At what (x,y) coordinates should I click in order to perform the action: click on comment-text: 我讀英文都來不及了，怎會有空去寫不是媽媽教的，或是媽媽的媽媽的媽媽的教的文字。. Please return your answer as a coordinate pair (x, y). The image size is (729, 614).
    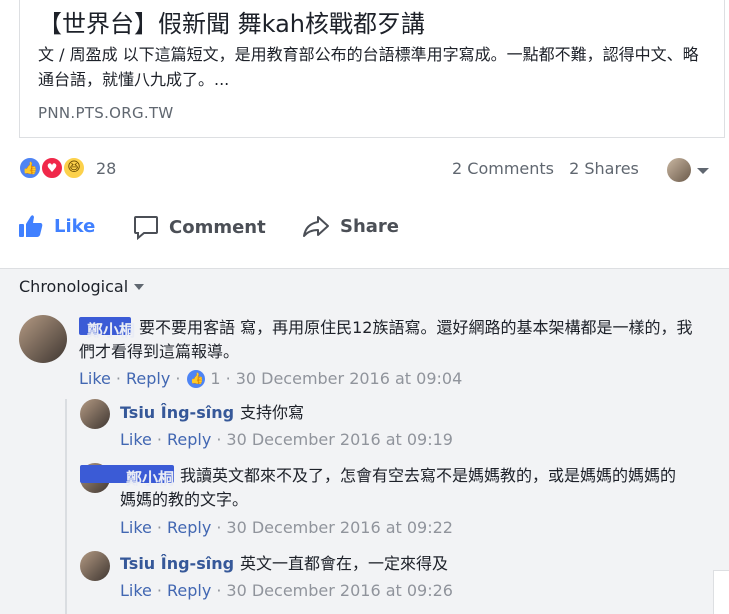
    Looking at the image, I should click on (398, 487).